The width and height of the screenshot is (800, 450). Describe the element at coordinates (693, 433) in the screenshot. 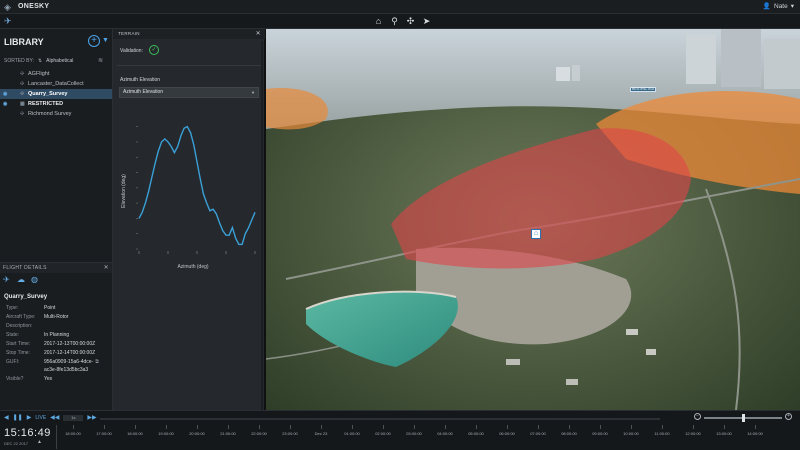

I see `time-tick-label: 12:00:00` at that location.